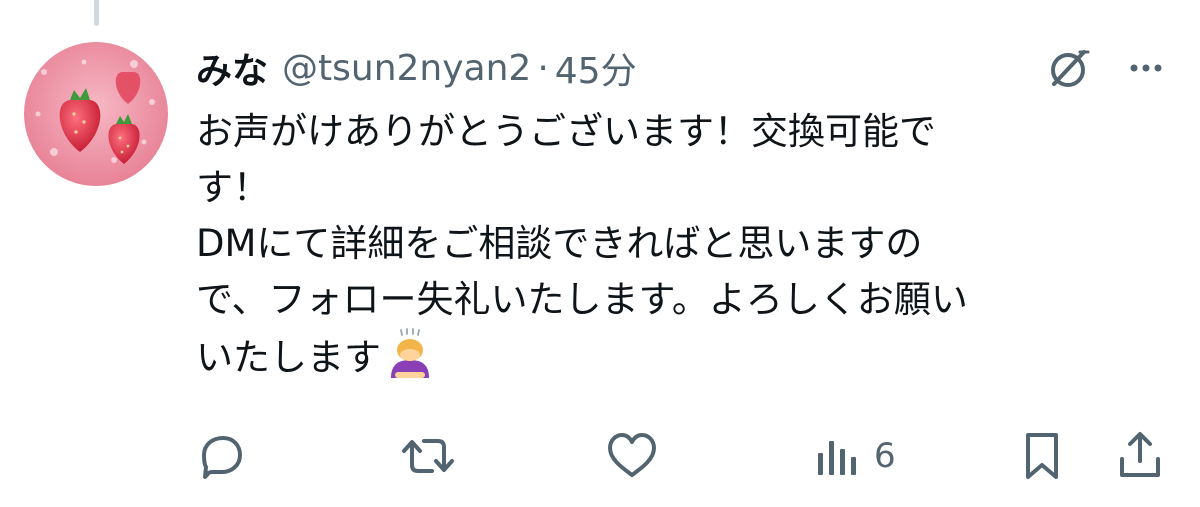  Describe the element at coordinates (409, 354) in the screenshot. I see `person-bowing-emoji` at that location.